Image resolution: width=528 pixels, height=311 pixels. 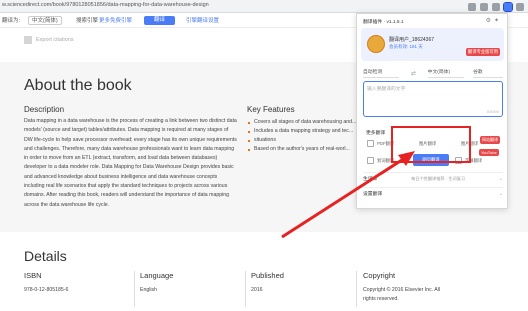 What do you see at coordinates (370, 160) in the screenshot?
I see `select-icon` at bounding box center [370, 160].